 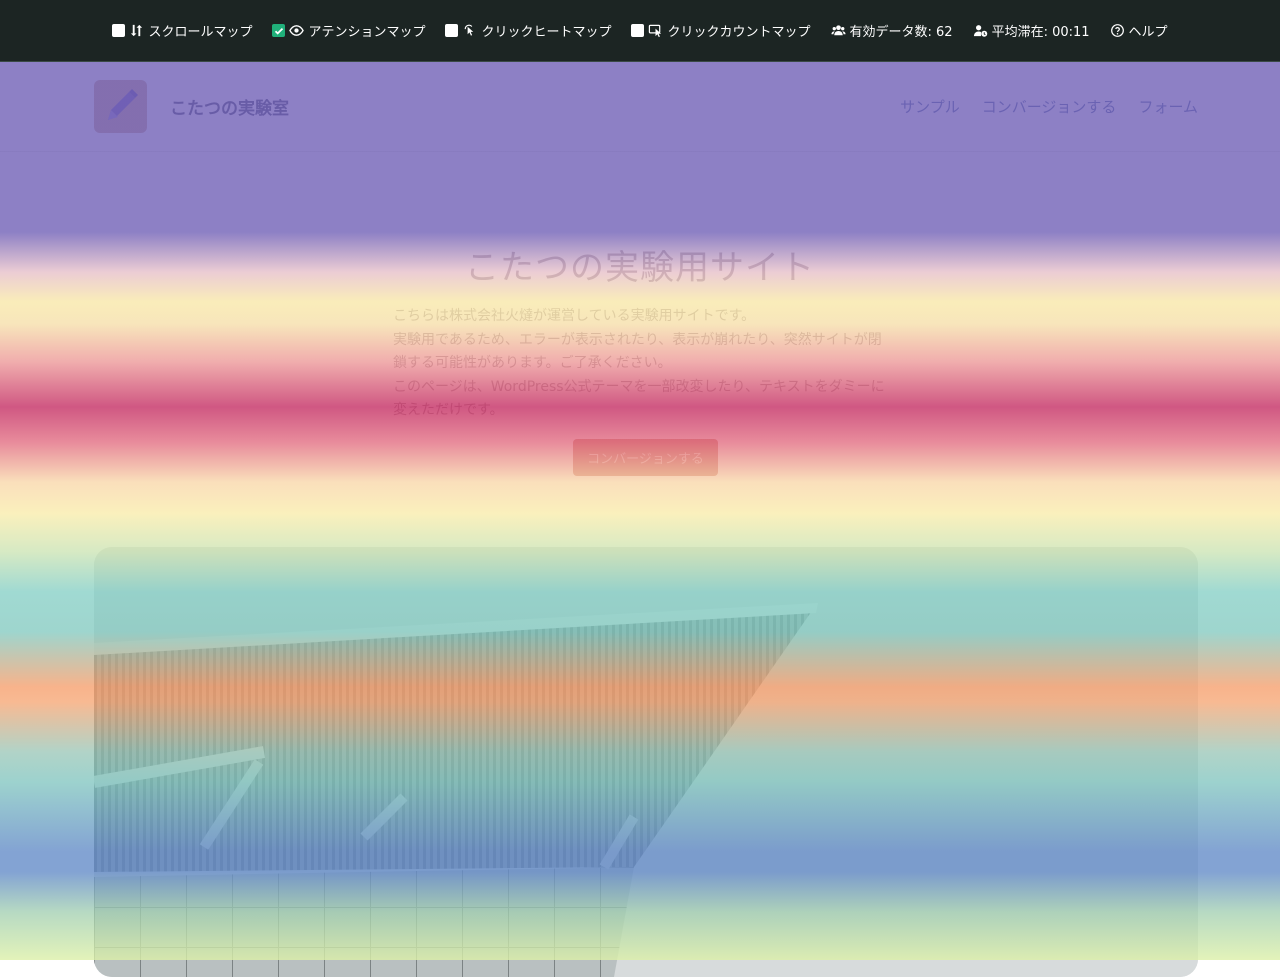 What do you see at coordinates (119, 30) in the screenshot?
I see `scroll-map-checkbox` at bounding box center [119, 30].